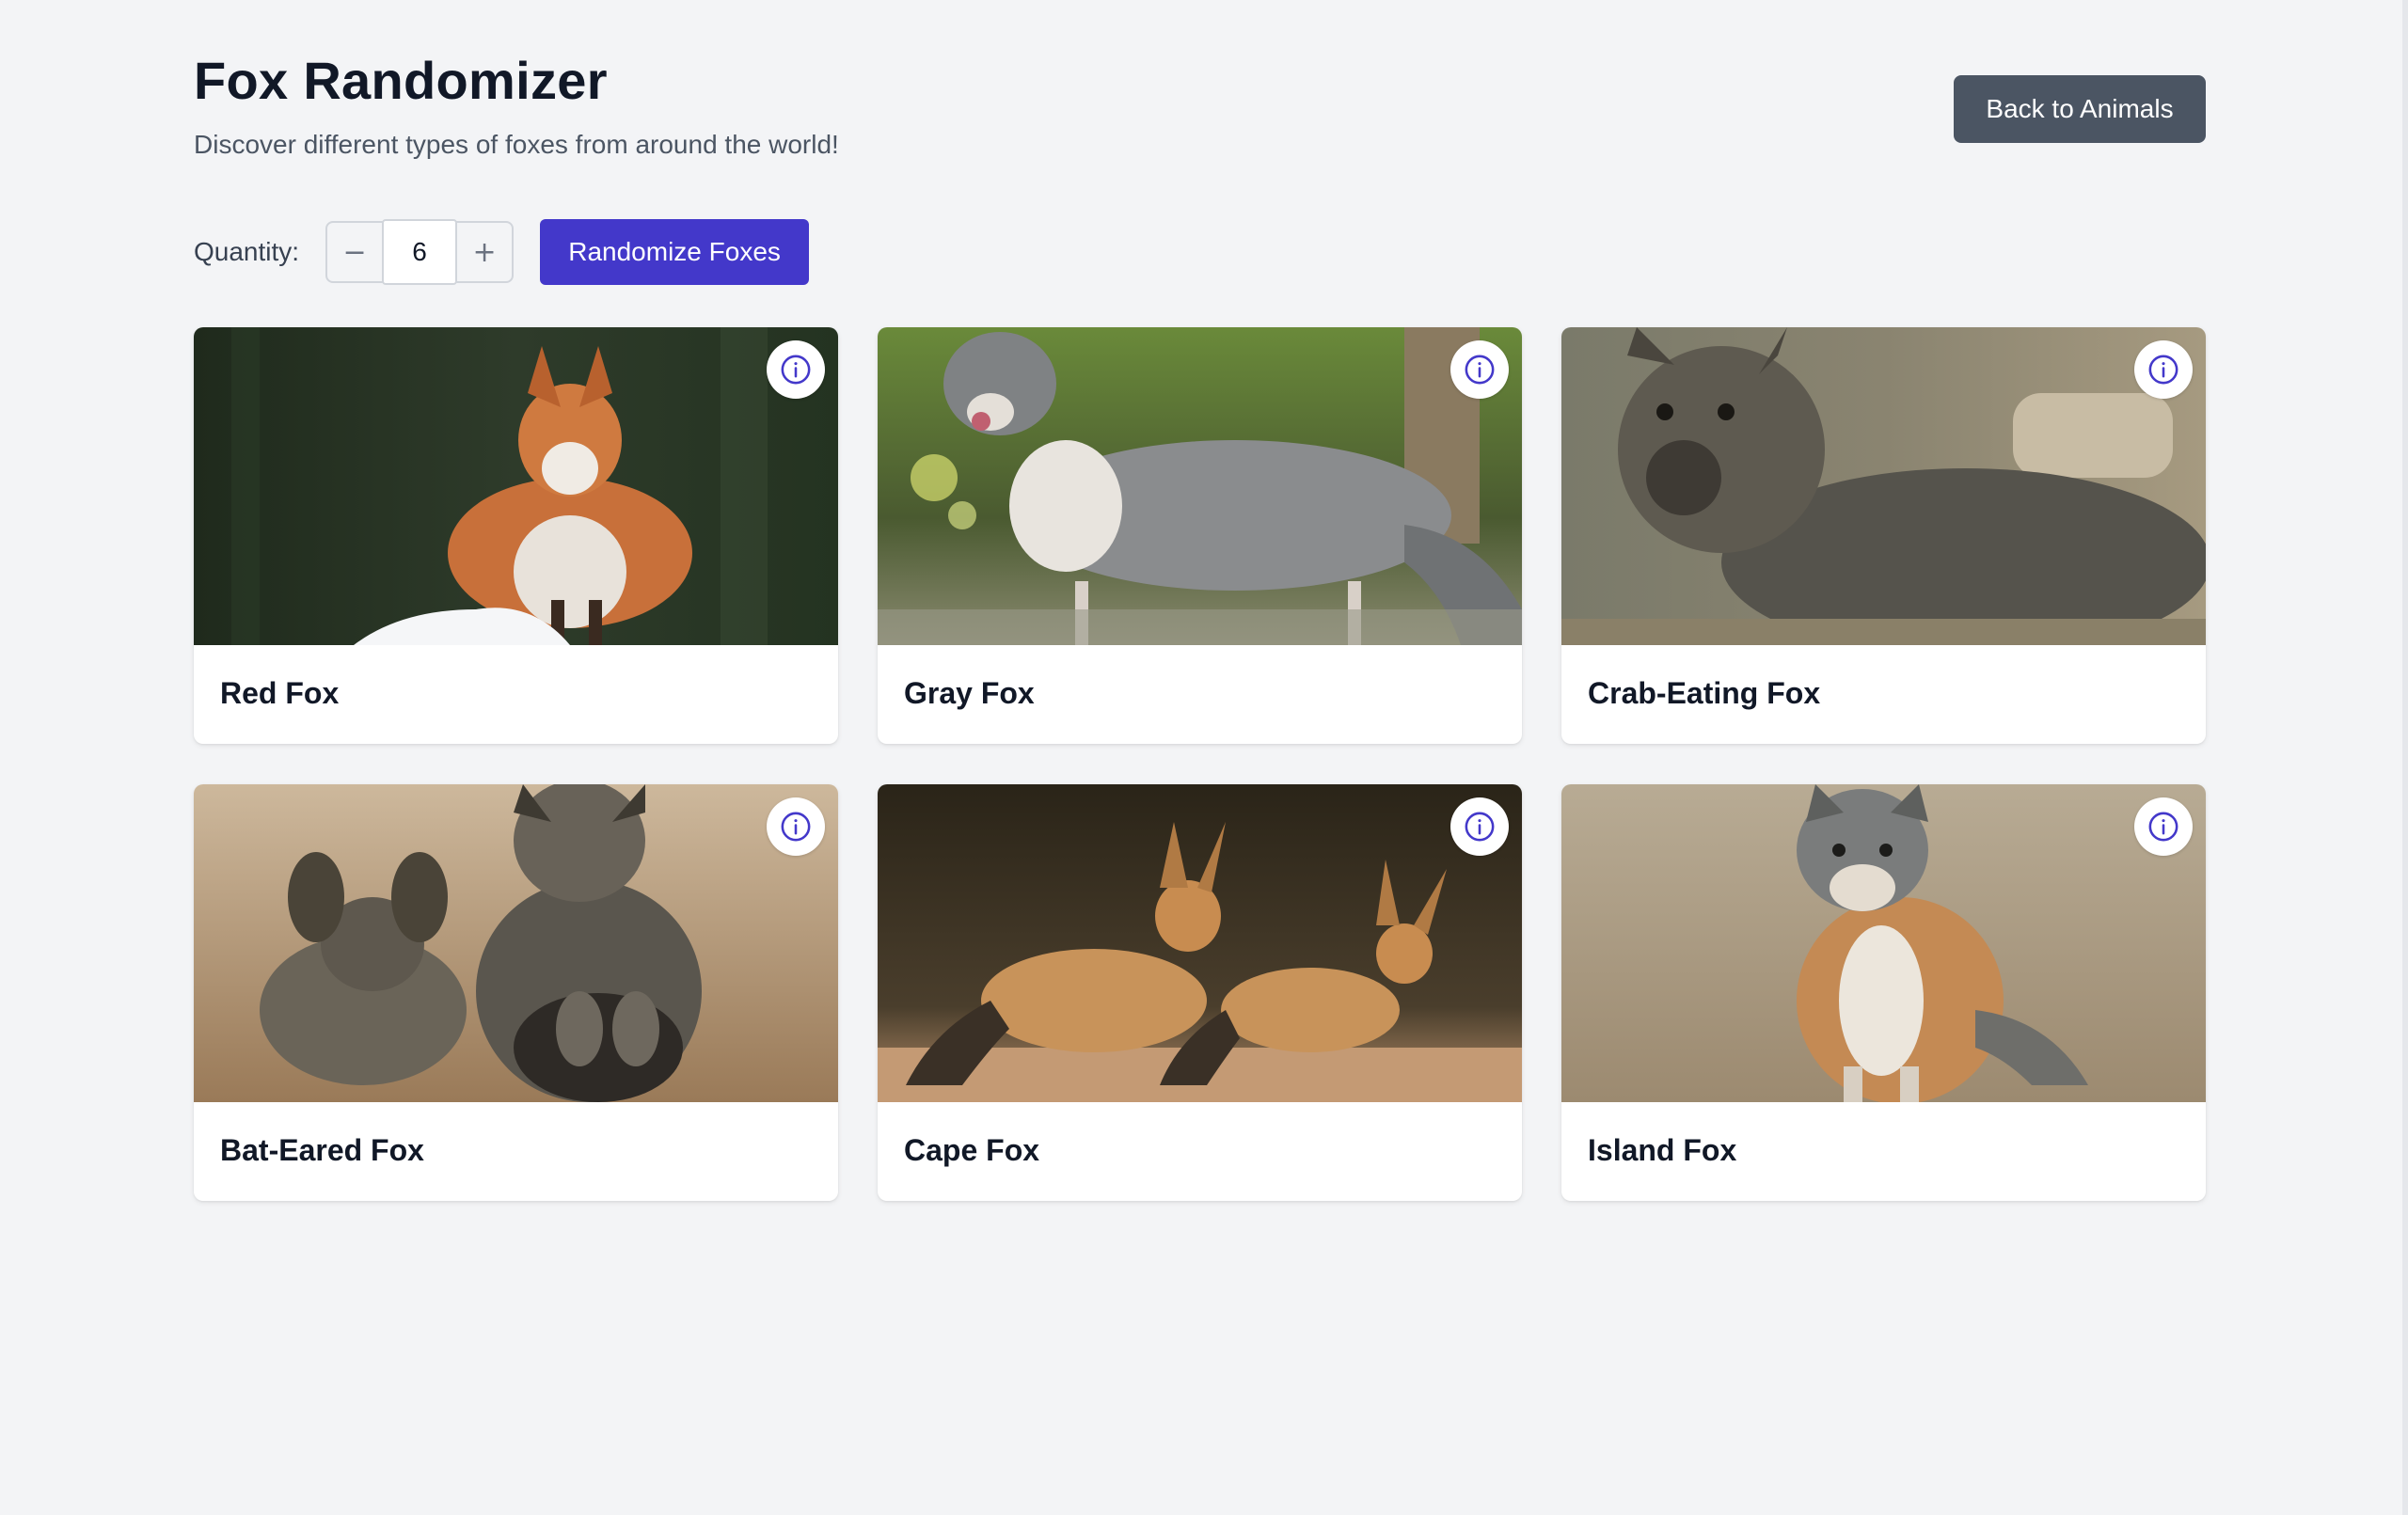 This screenshot has width=2408, height=1515. I want to click on fox-name: Crab-Eating Fox, so click(1705, 693).